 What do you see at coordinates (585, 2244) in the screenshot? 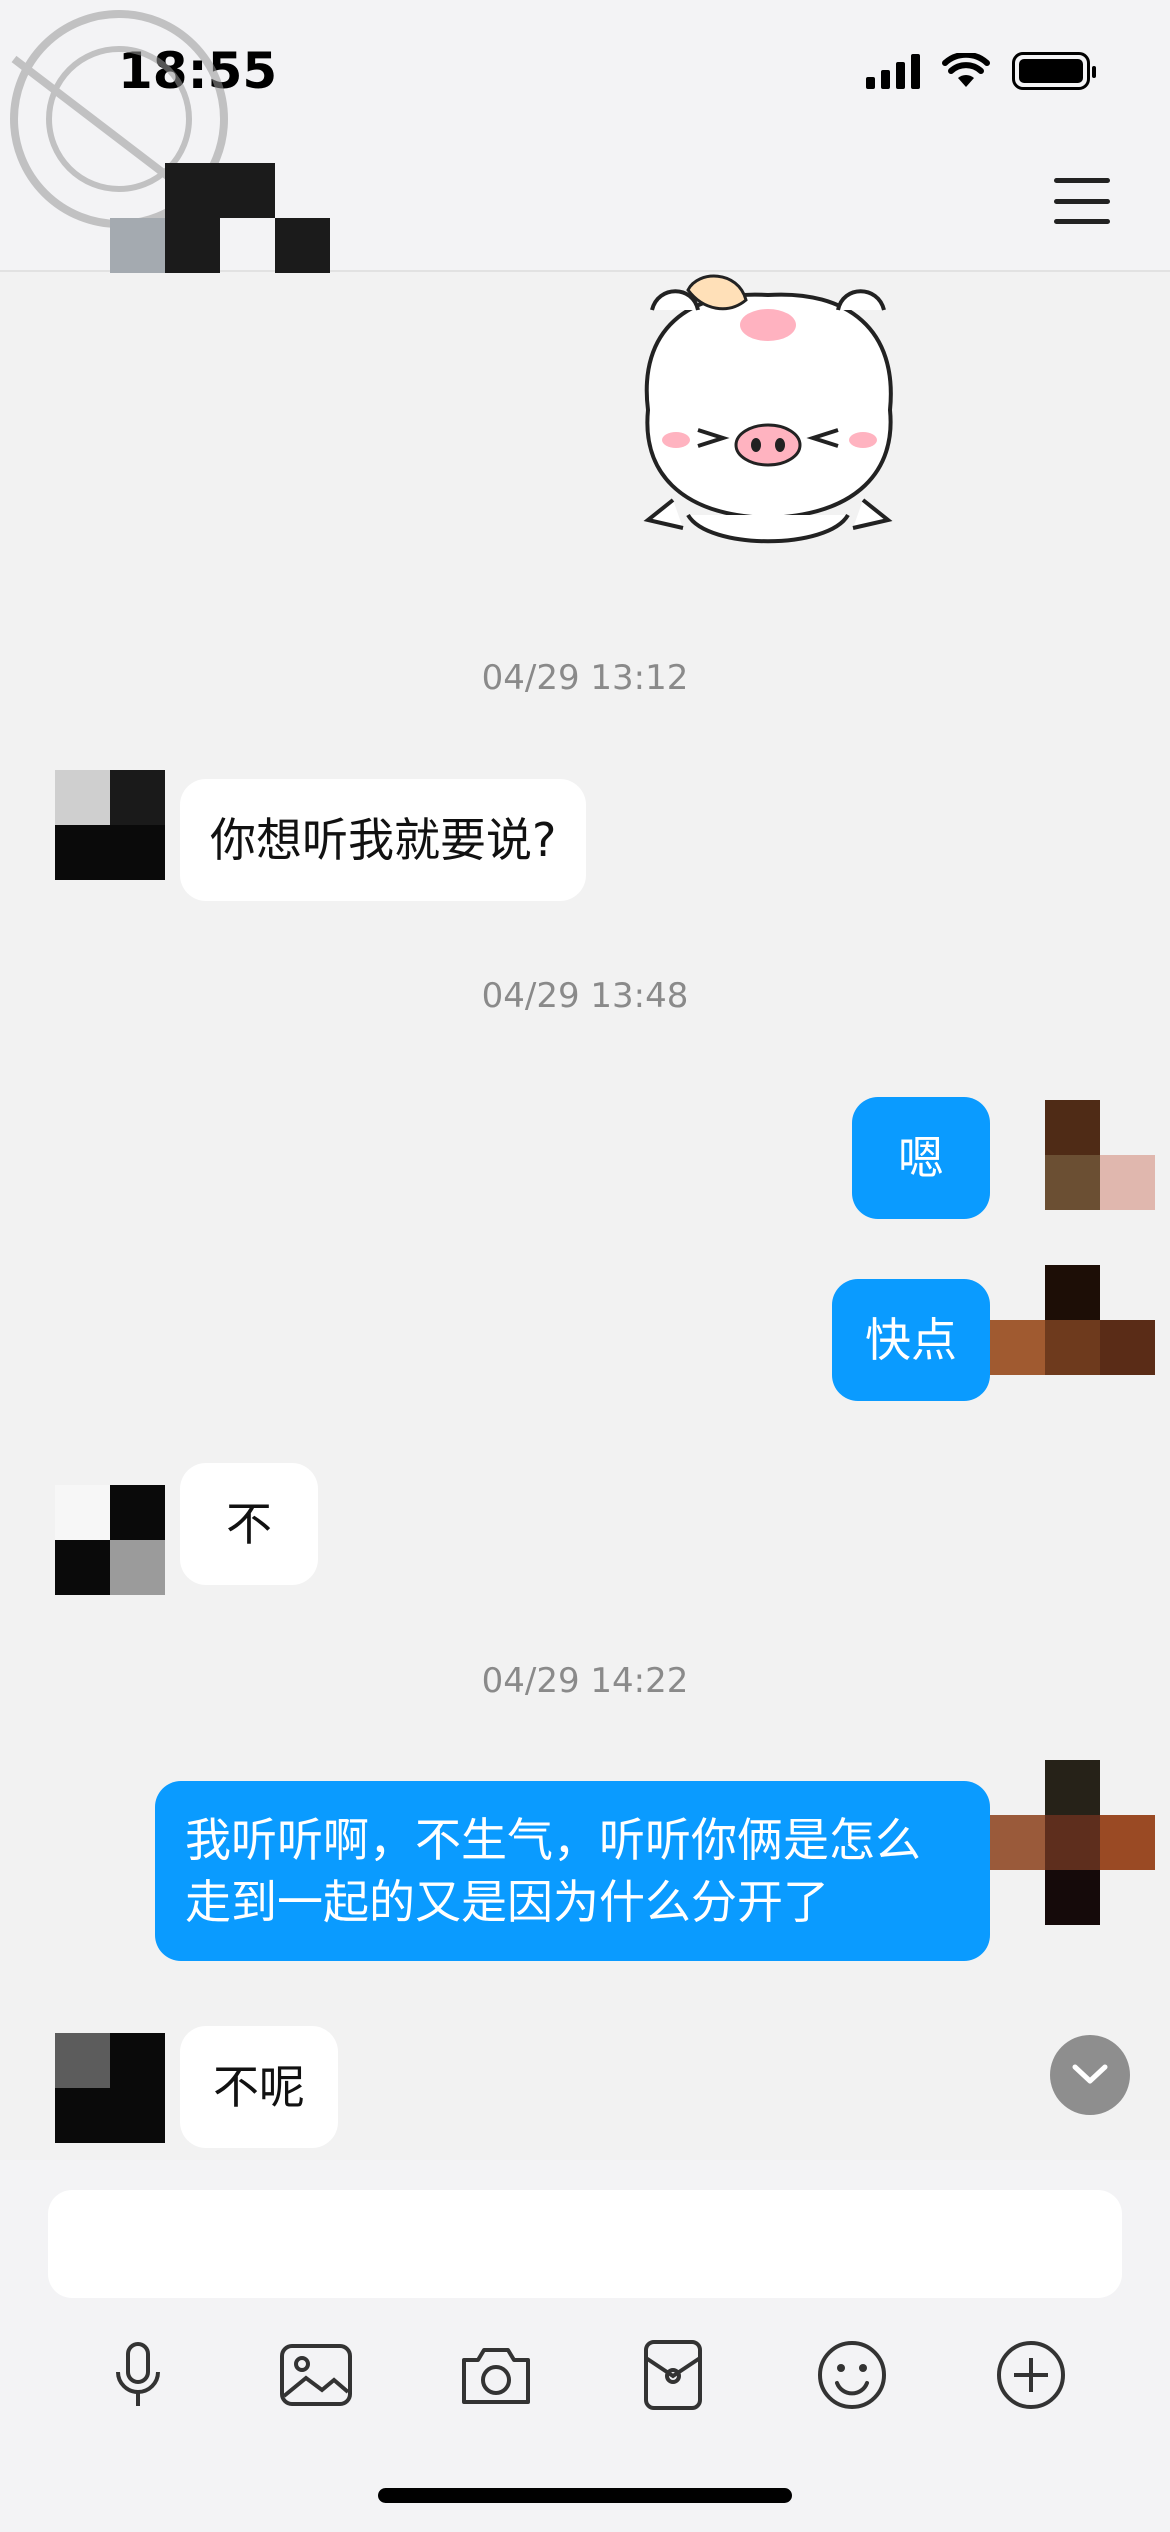
I see `message-input` at bounding box center [585, 2244].